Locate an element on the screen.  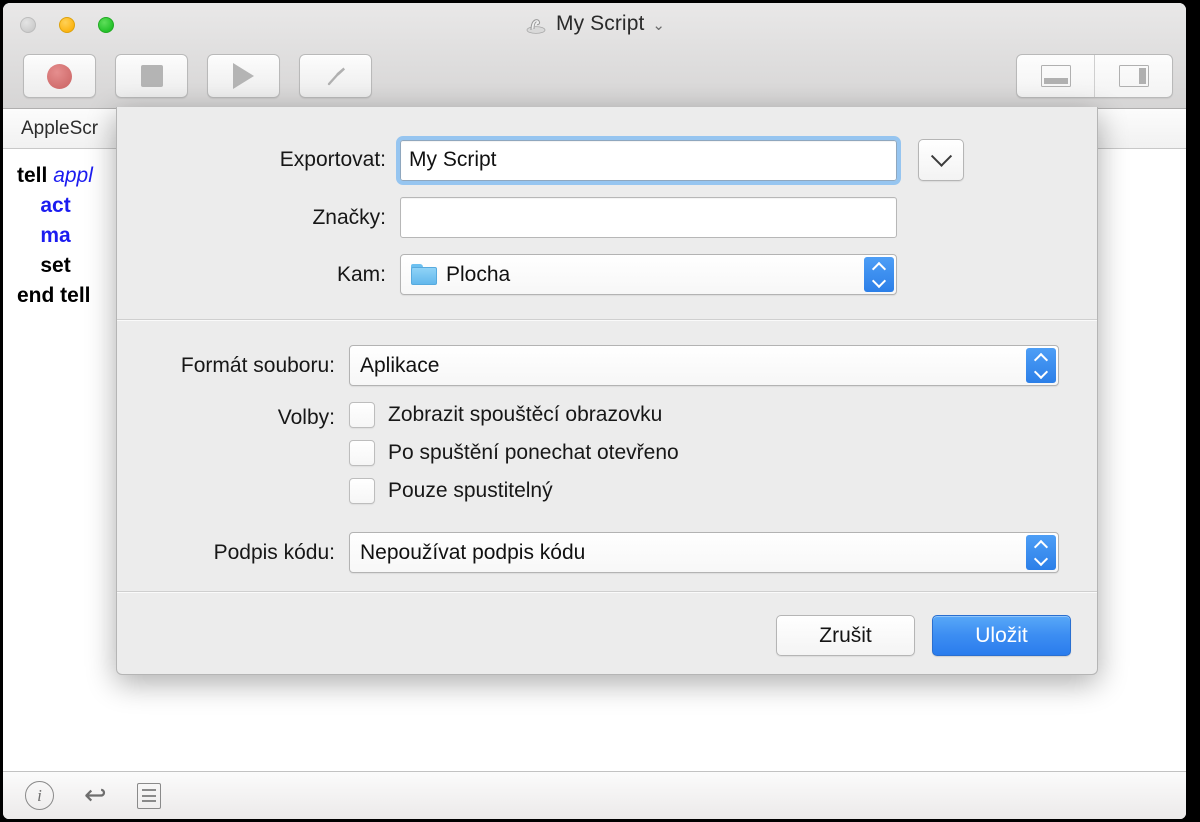
sheet-action-bar: Zrušit Uložit is located at coordinates (607, 635).